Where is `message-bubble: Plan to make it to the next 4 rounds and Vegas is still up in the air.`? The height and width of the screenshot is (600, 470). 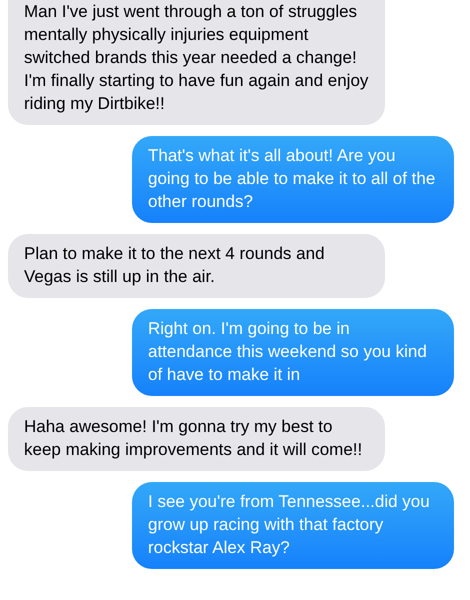
message-bubble: Plan to make it to the next 4 rounds and Vegas is still up in the air. is located at coordinates (196, 266).